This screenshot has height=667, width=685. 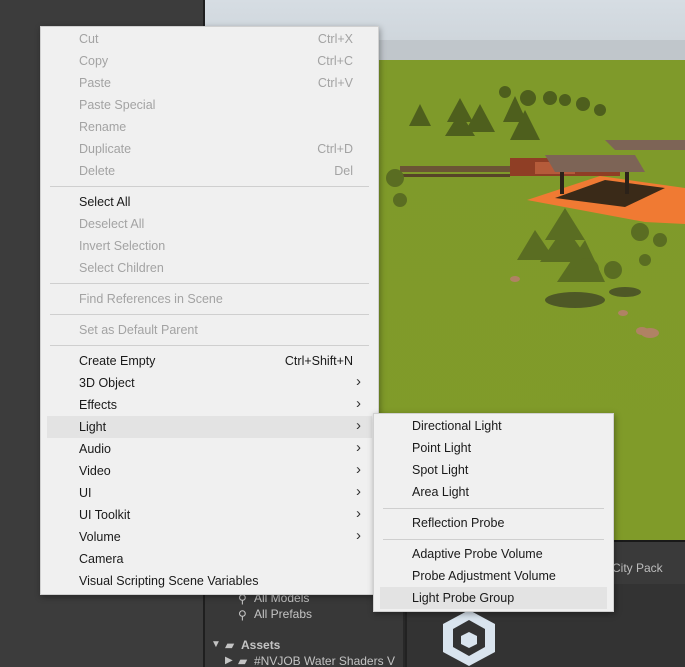 What do you see at coordinates (209, 83) in the screenshot?
I see `menu-item-paste: Paste Ctrl+V` at bounding box center [209, 83].